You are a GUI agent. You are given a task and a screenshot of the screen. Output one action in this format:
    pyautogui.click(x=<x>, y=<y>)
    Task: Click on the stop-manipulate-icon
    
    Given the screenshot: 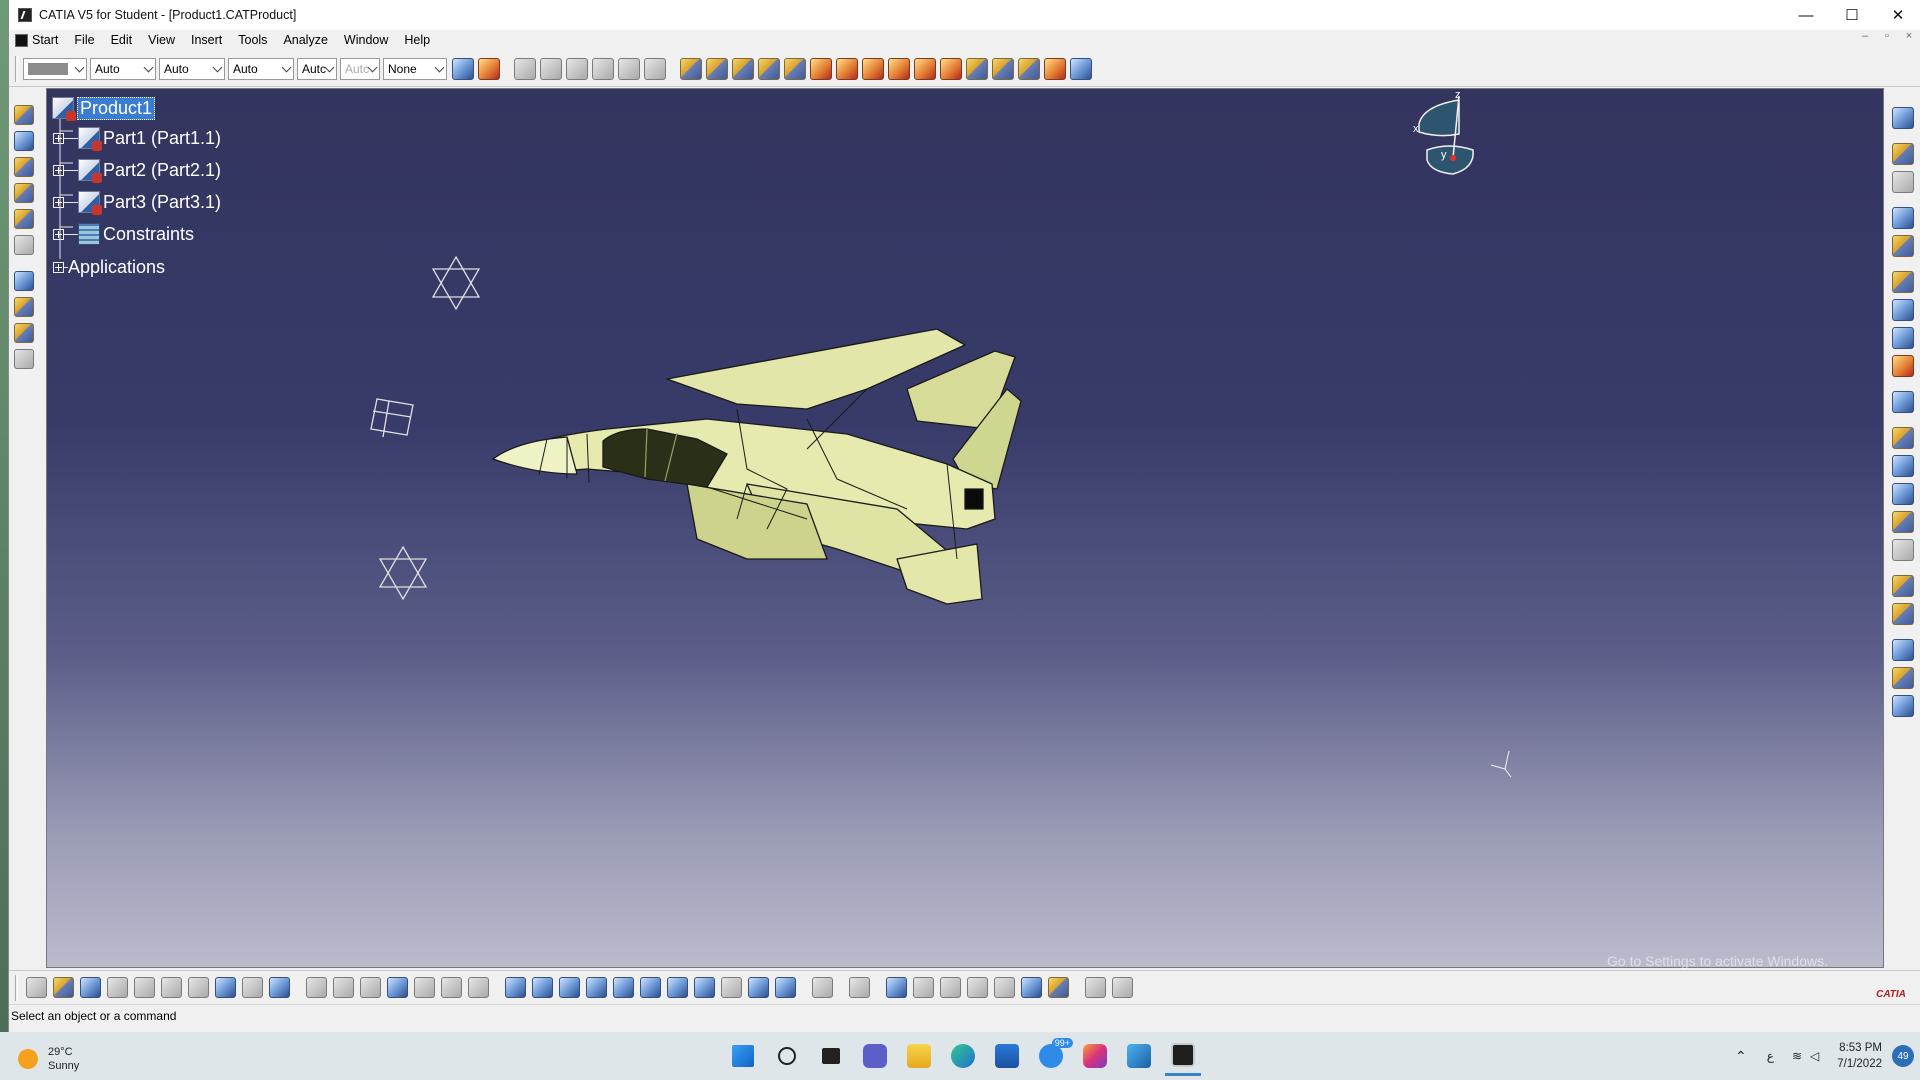 What is the action you would take?
    pyautogui.click(x=795, y=68)
    